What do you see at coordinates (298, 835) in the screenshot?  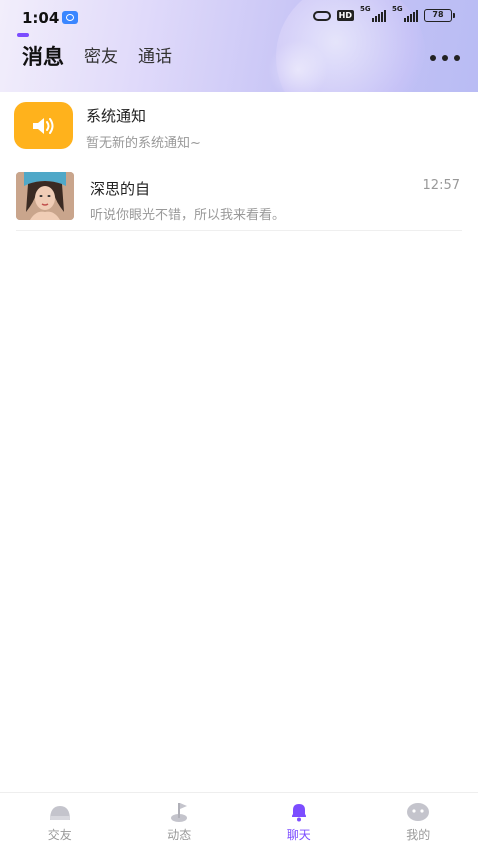 I see `tab-label: 聊天` at bounding box center [298, 835].